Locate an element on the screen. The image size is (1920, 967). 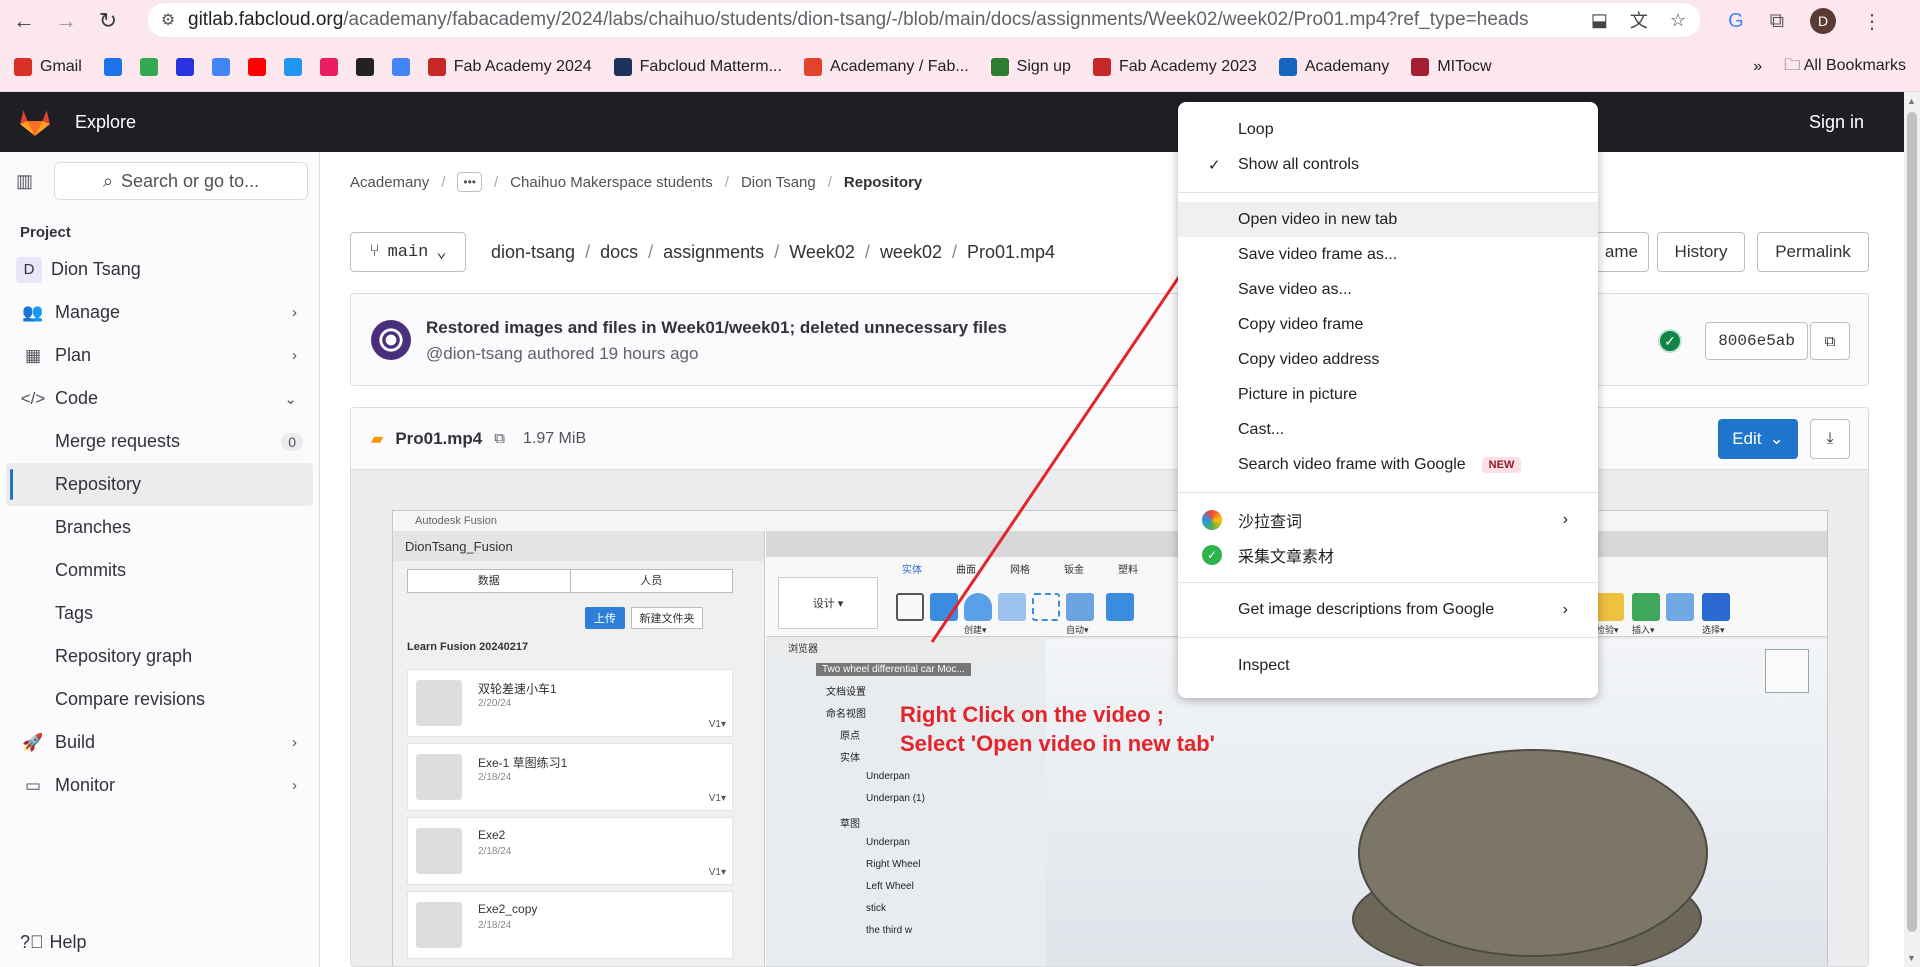
bookmark-item: Academany is located at coordinates (1333, 66).